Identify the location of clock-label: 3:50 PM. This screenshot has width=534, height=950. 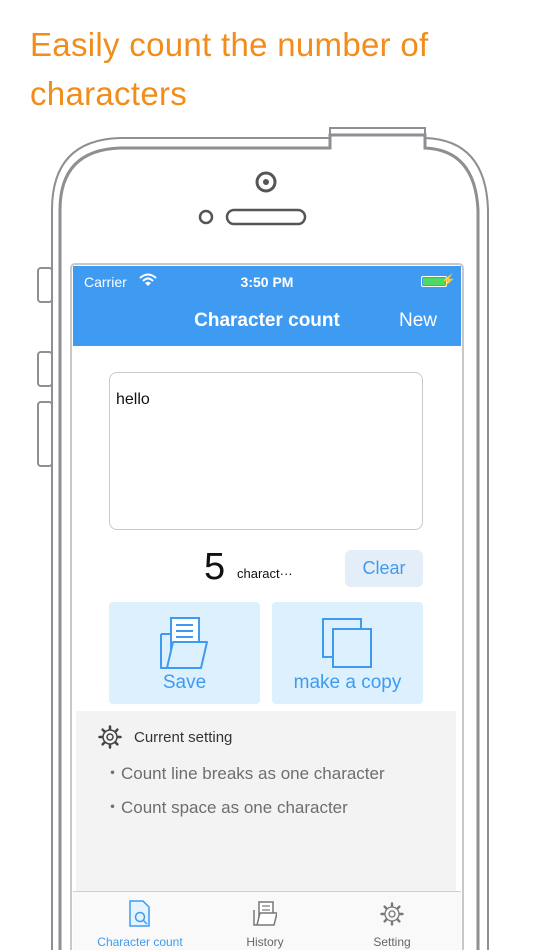
(267, 282).